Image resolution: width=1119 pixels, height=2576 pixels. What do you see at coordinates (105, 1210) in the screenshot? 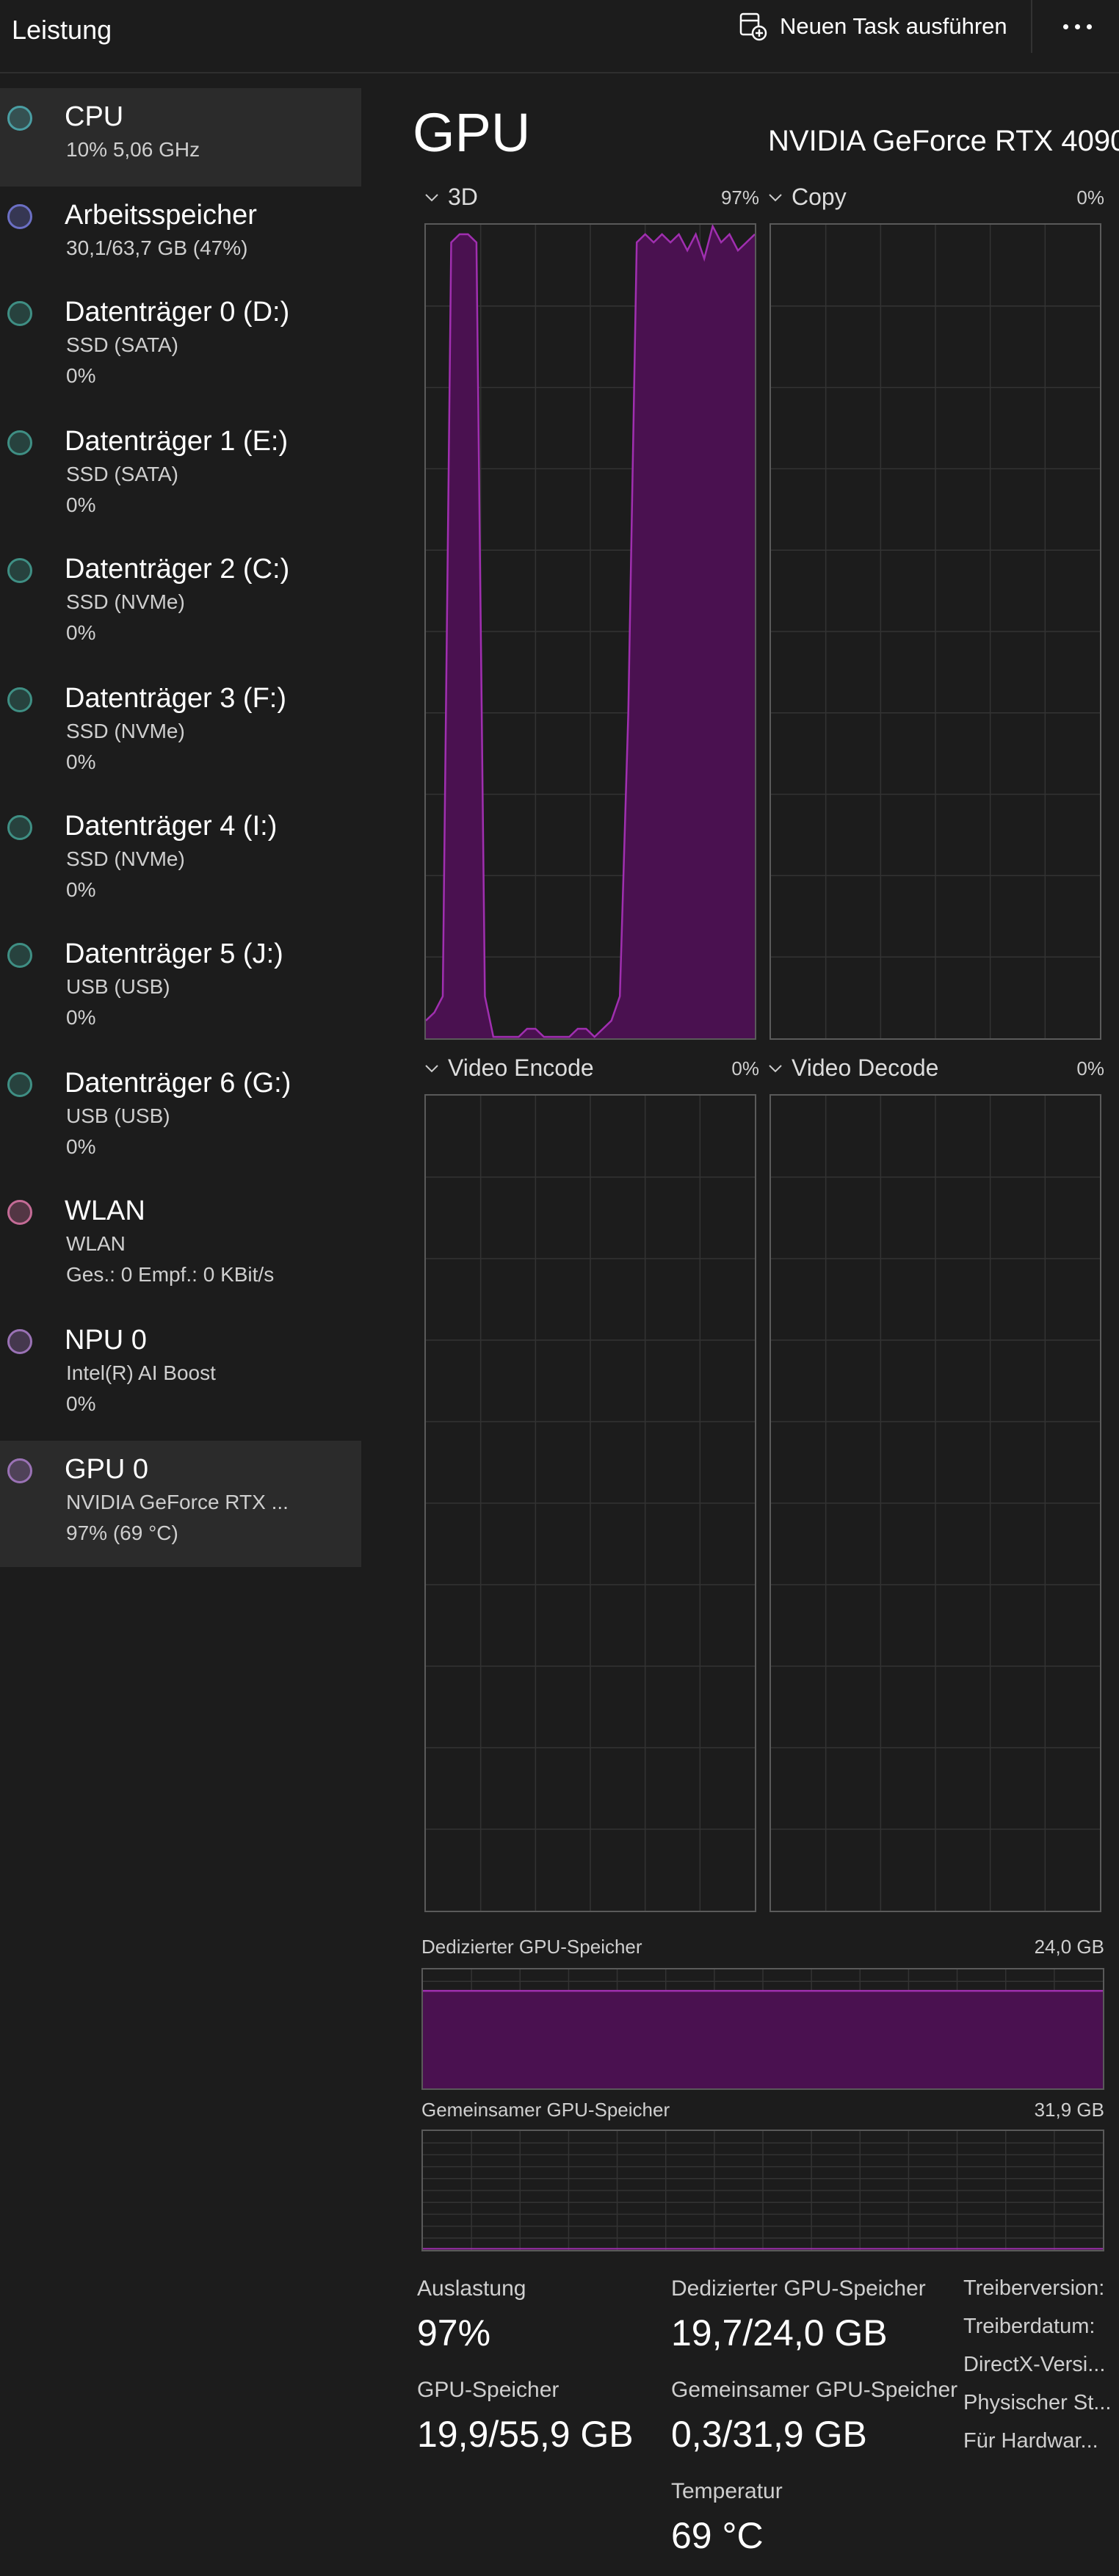
I see `sidebar-item-name: WLAN` at bounding box center [105, 1210].